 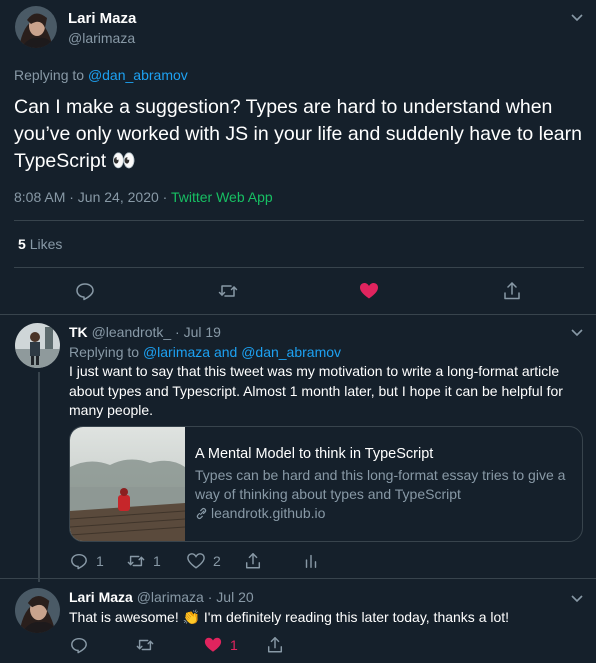 I want to click on card-domain-text: leandrotk.github.io, so click(x=268, y=513).